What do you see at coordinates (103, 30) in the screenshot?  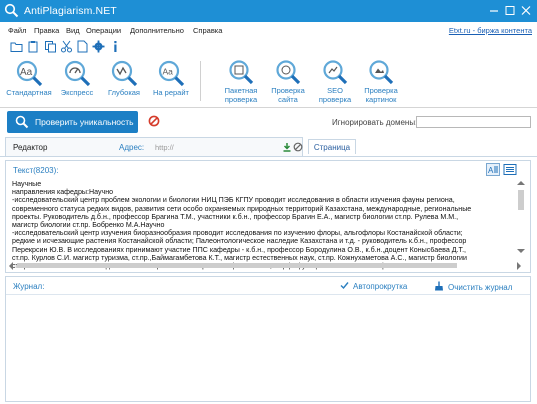 I see `menu-operations: Операции` at bounding box center [103, 30].